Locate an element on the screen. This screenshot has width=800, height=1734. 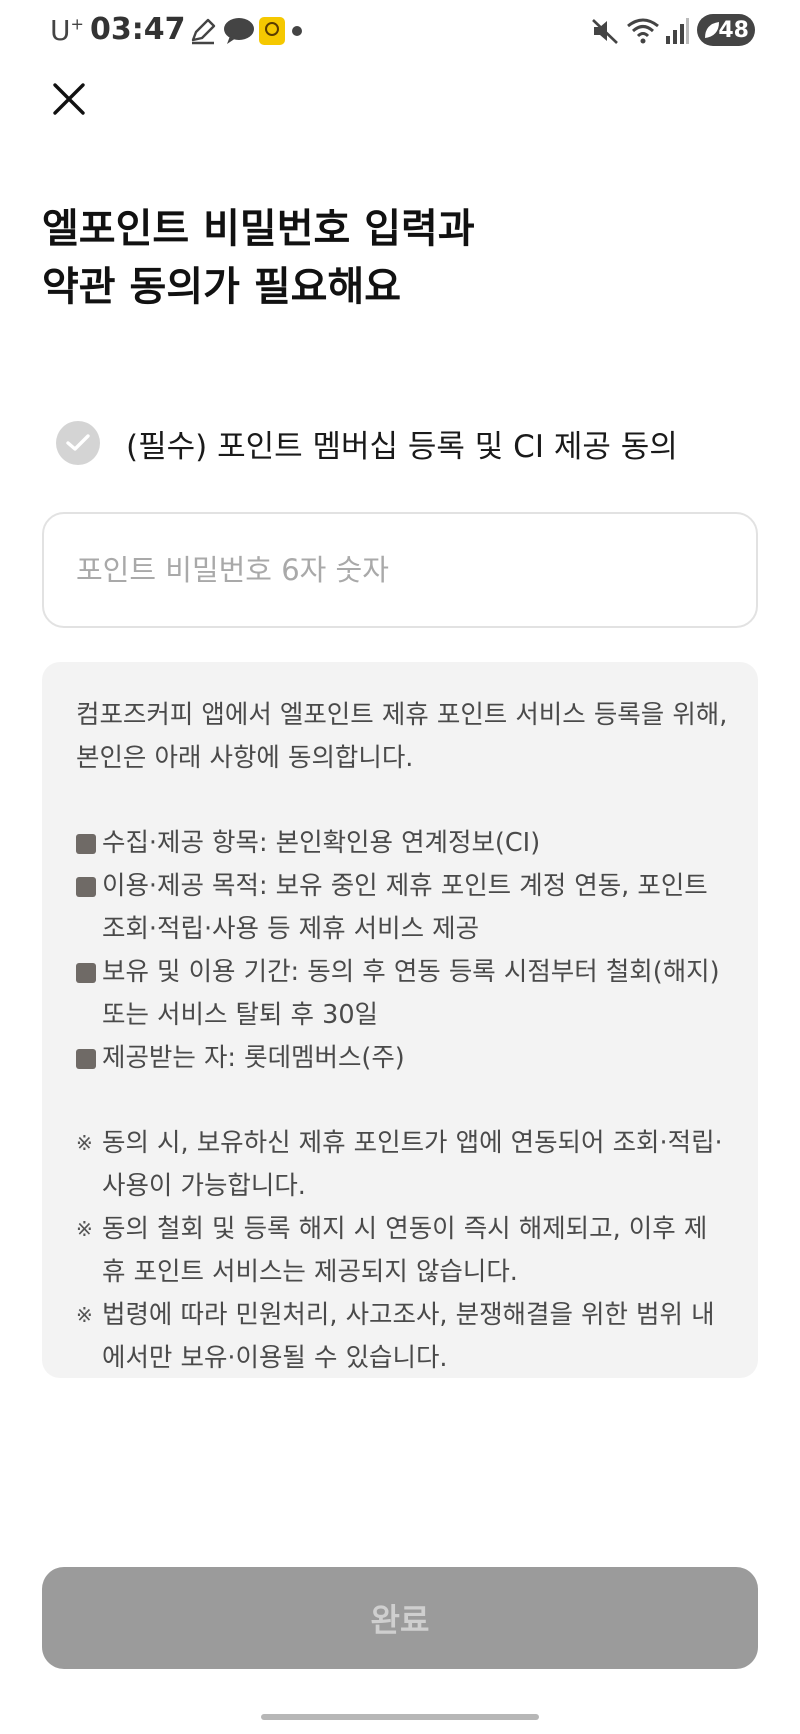
mute-icon is located at coordinates (605, 31).